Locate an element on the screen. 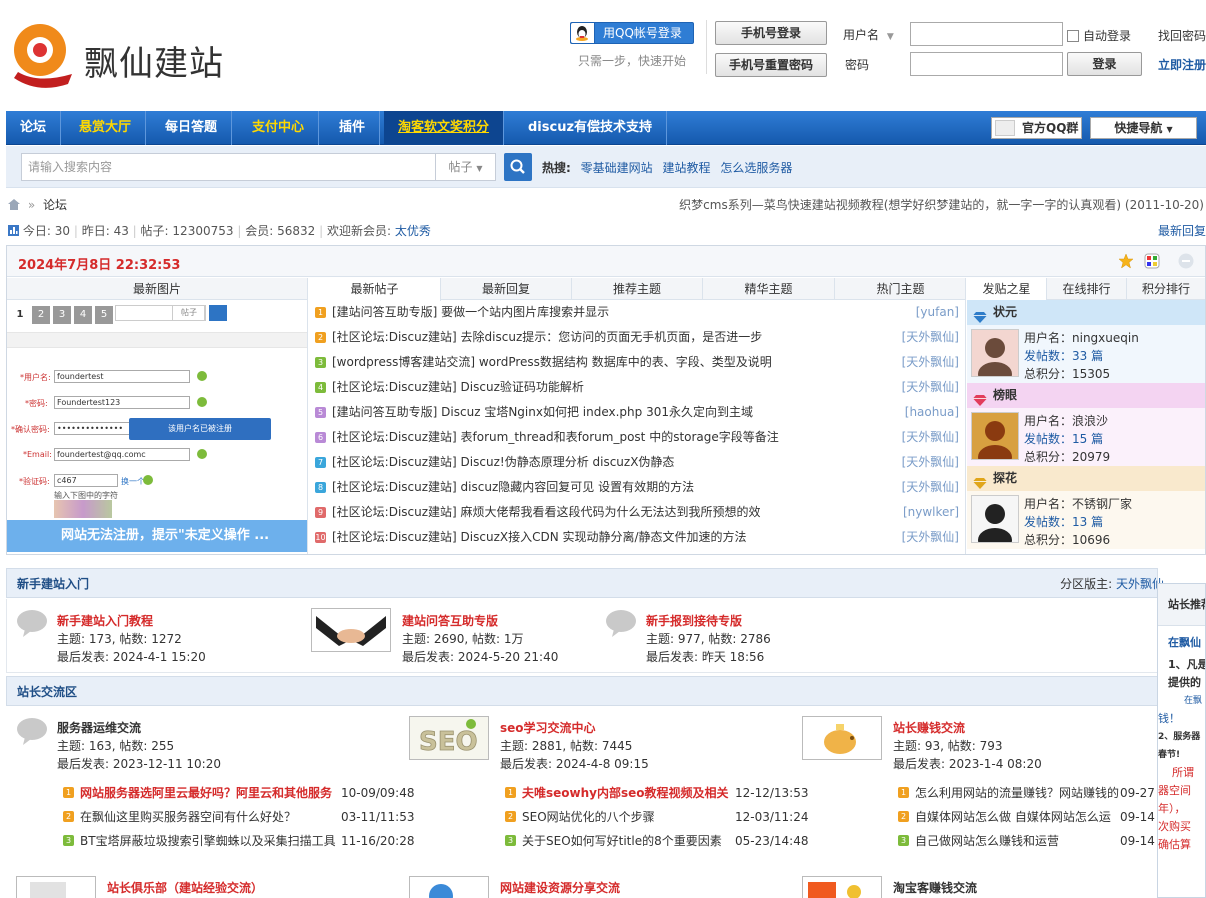  section-header-newbie: 新手建站入门 分区版主: 天外飘仙 is located at coordinates (585, 583).